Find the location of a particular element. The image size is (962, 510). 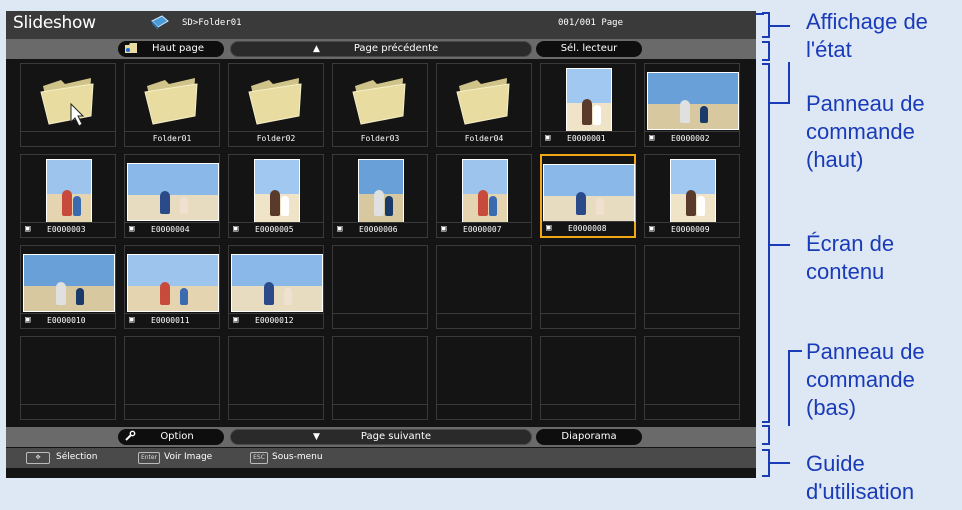

select-drive-button: Sél. lecteur is located at coordinates (589, 49).